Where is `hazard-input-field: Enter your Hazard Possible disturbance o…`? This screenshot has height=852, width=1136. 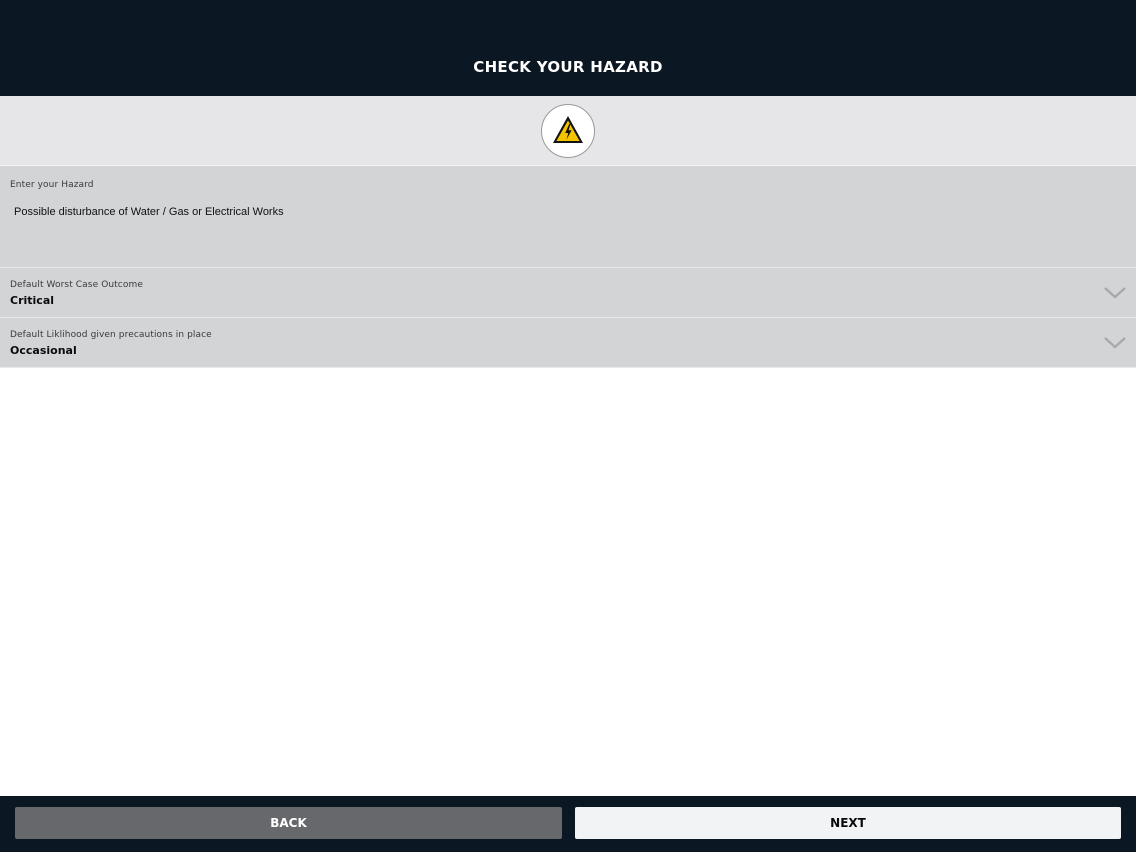
hazard-input-field: Enter your Hazard Possible disturbance o… is located at coordinates (568, 217).